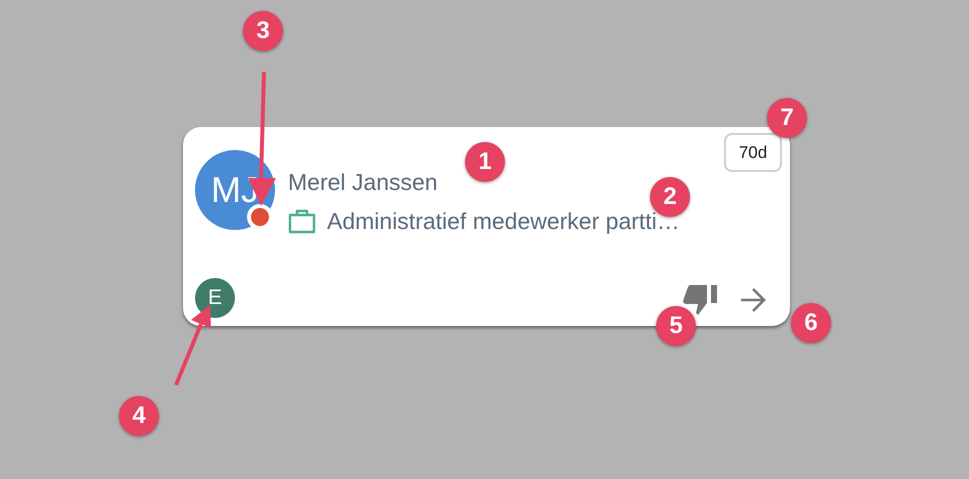 The image size is (969, 479). I want to click on callout-number: 5, so click(676, 326).